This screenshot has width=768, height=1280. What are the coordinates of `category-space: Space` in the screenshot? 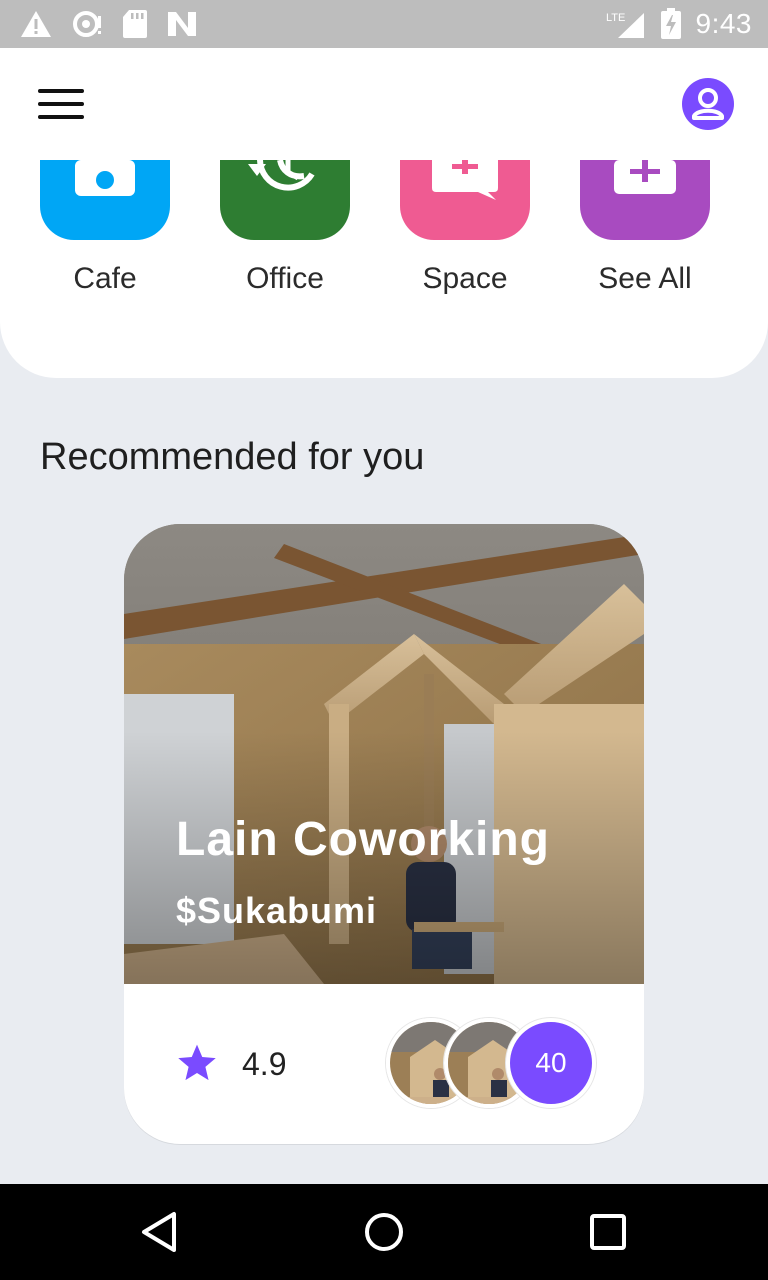 It's located at (465, 228).